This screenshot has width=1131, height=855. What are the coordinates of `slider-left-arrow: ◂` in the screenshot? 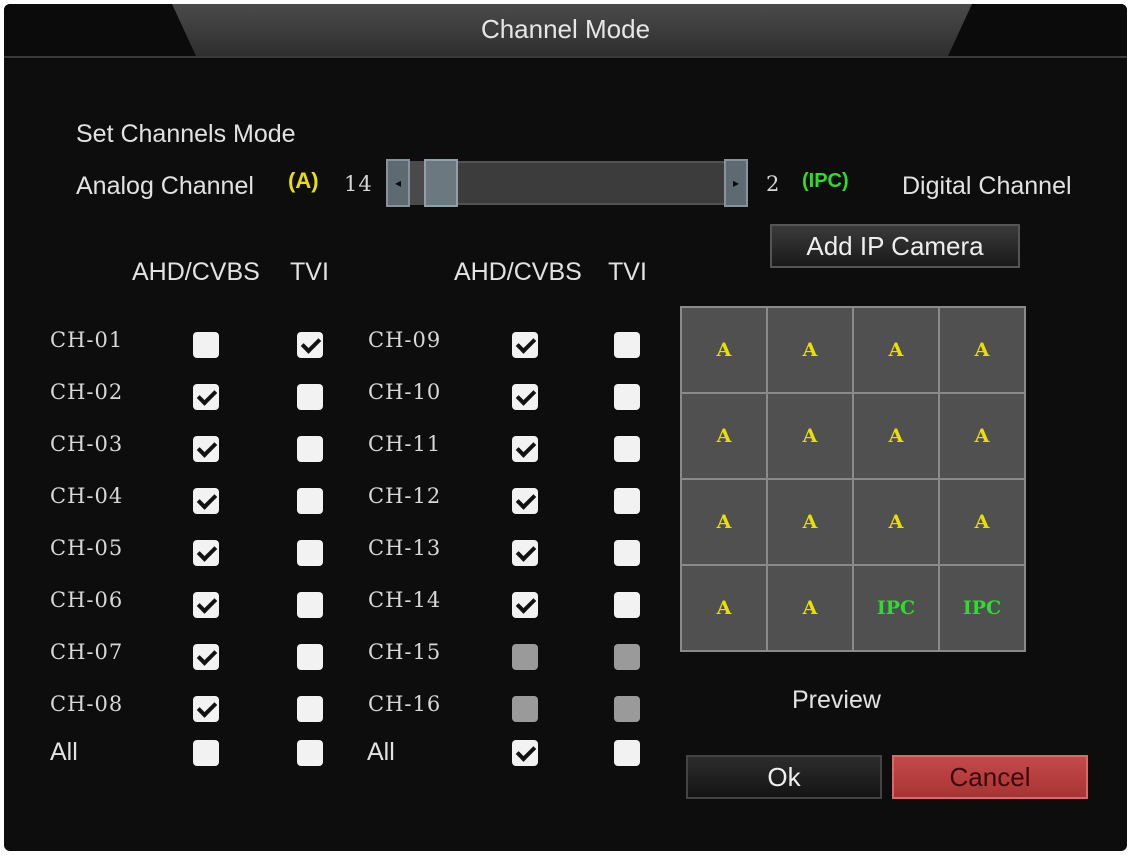 It's located at (398, 183).